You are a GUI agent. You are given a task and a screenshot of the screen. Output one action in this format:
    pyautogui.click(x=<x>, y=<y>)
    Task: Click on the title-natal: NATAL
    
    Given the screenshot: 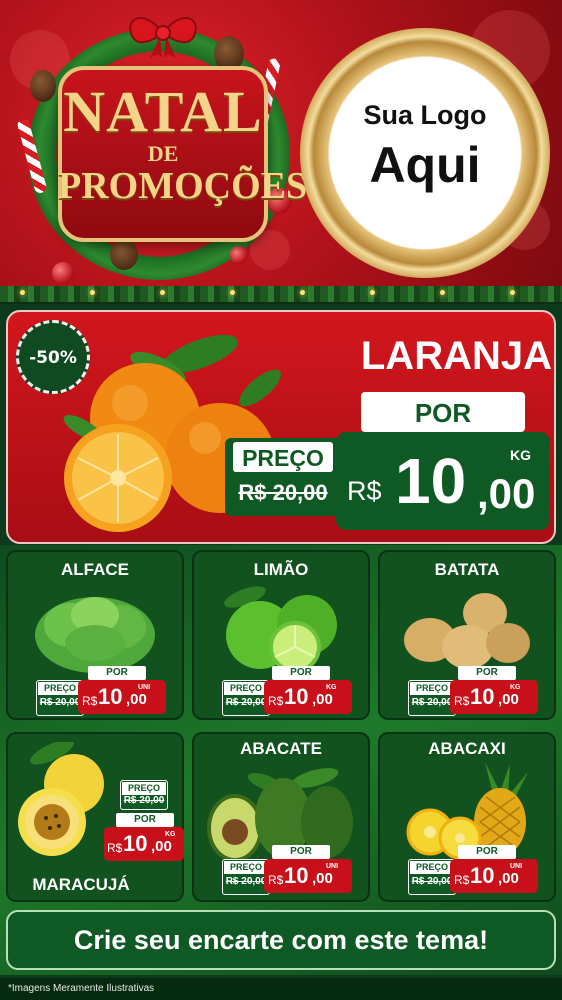 What is the action you would take?
    pyautogui.click(x=163, y=111)
    